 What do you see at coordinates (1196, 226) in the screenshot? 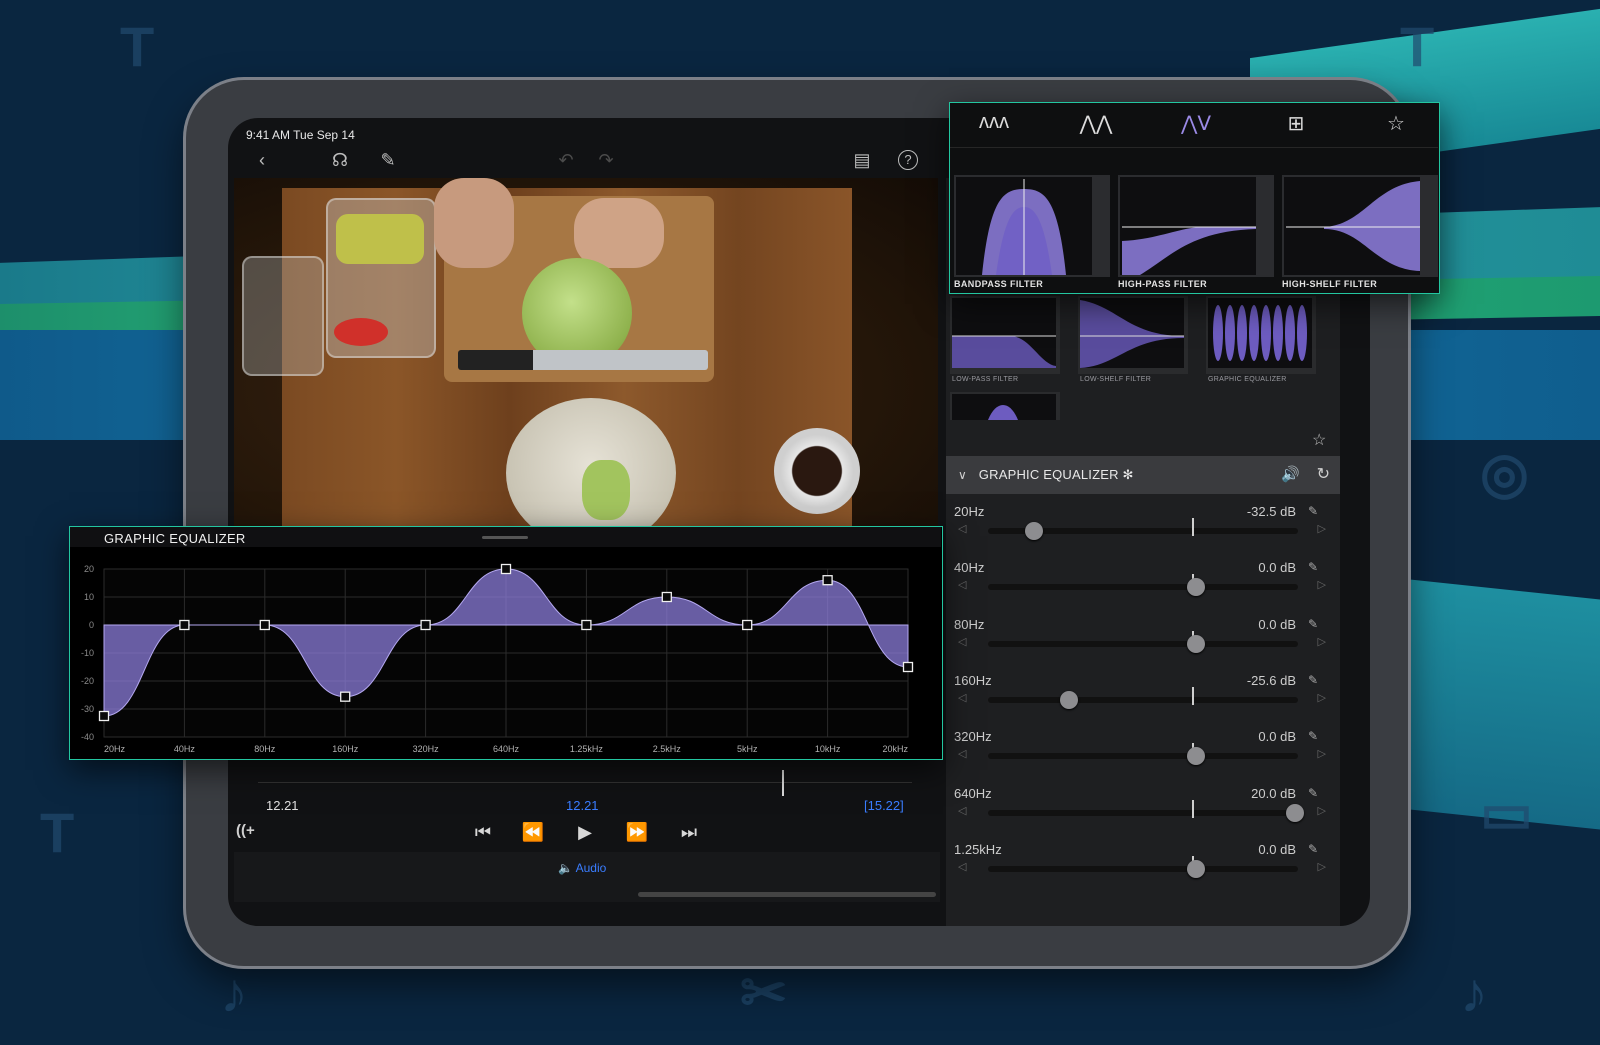
I see `filter-card-high-pass` at bounding box center [1196, 226].